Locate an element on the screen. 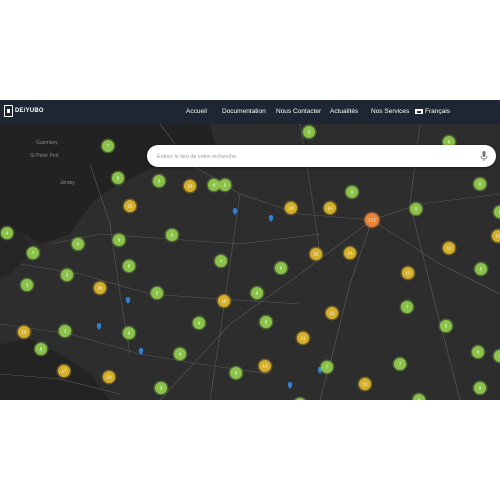 Image resolution: width=500 pixels, height=500 pixels. cluster-count: 19 is located at coordinates (109, 377).